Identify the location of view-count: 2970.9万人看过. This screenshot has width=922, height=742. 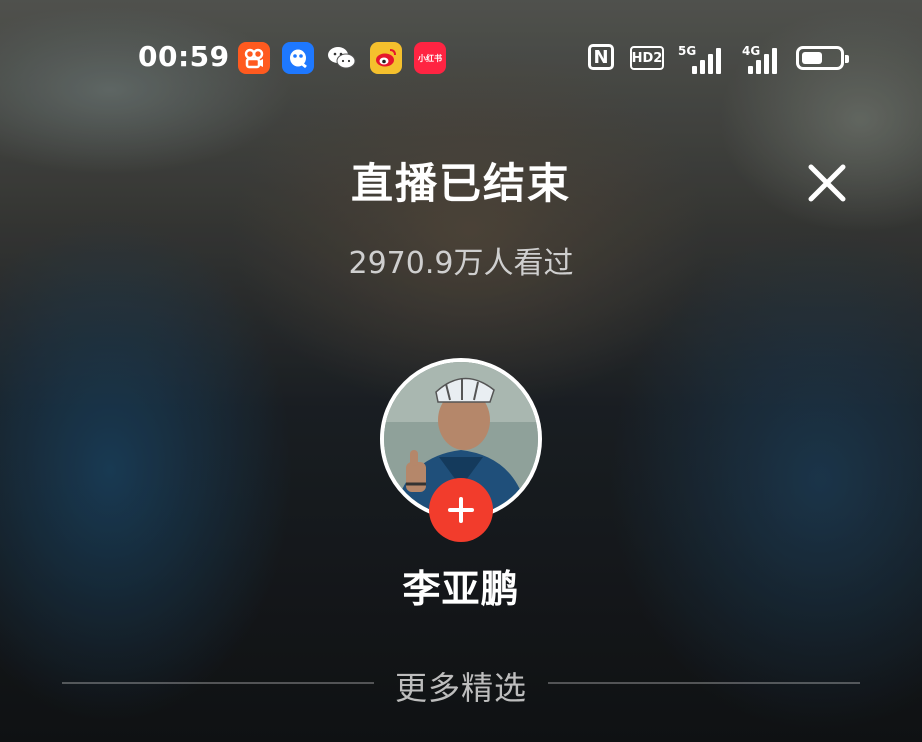
(461, 263).